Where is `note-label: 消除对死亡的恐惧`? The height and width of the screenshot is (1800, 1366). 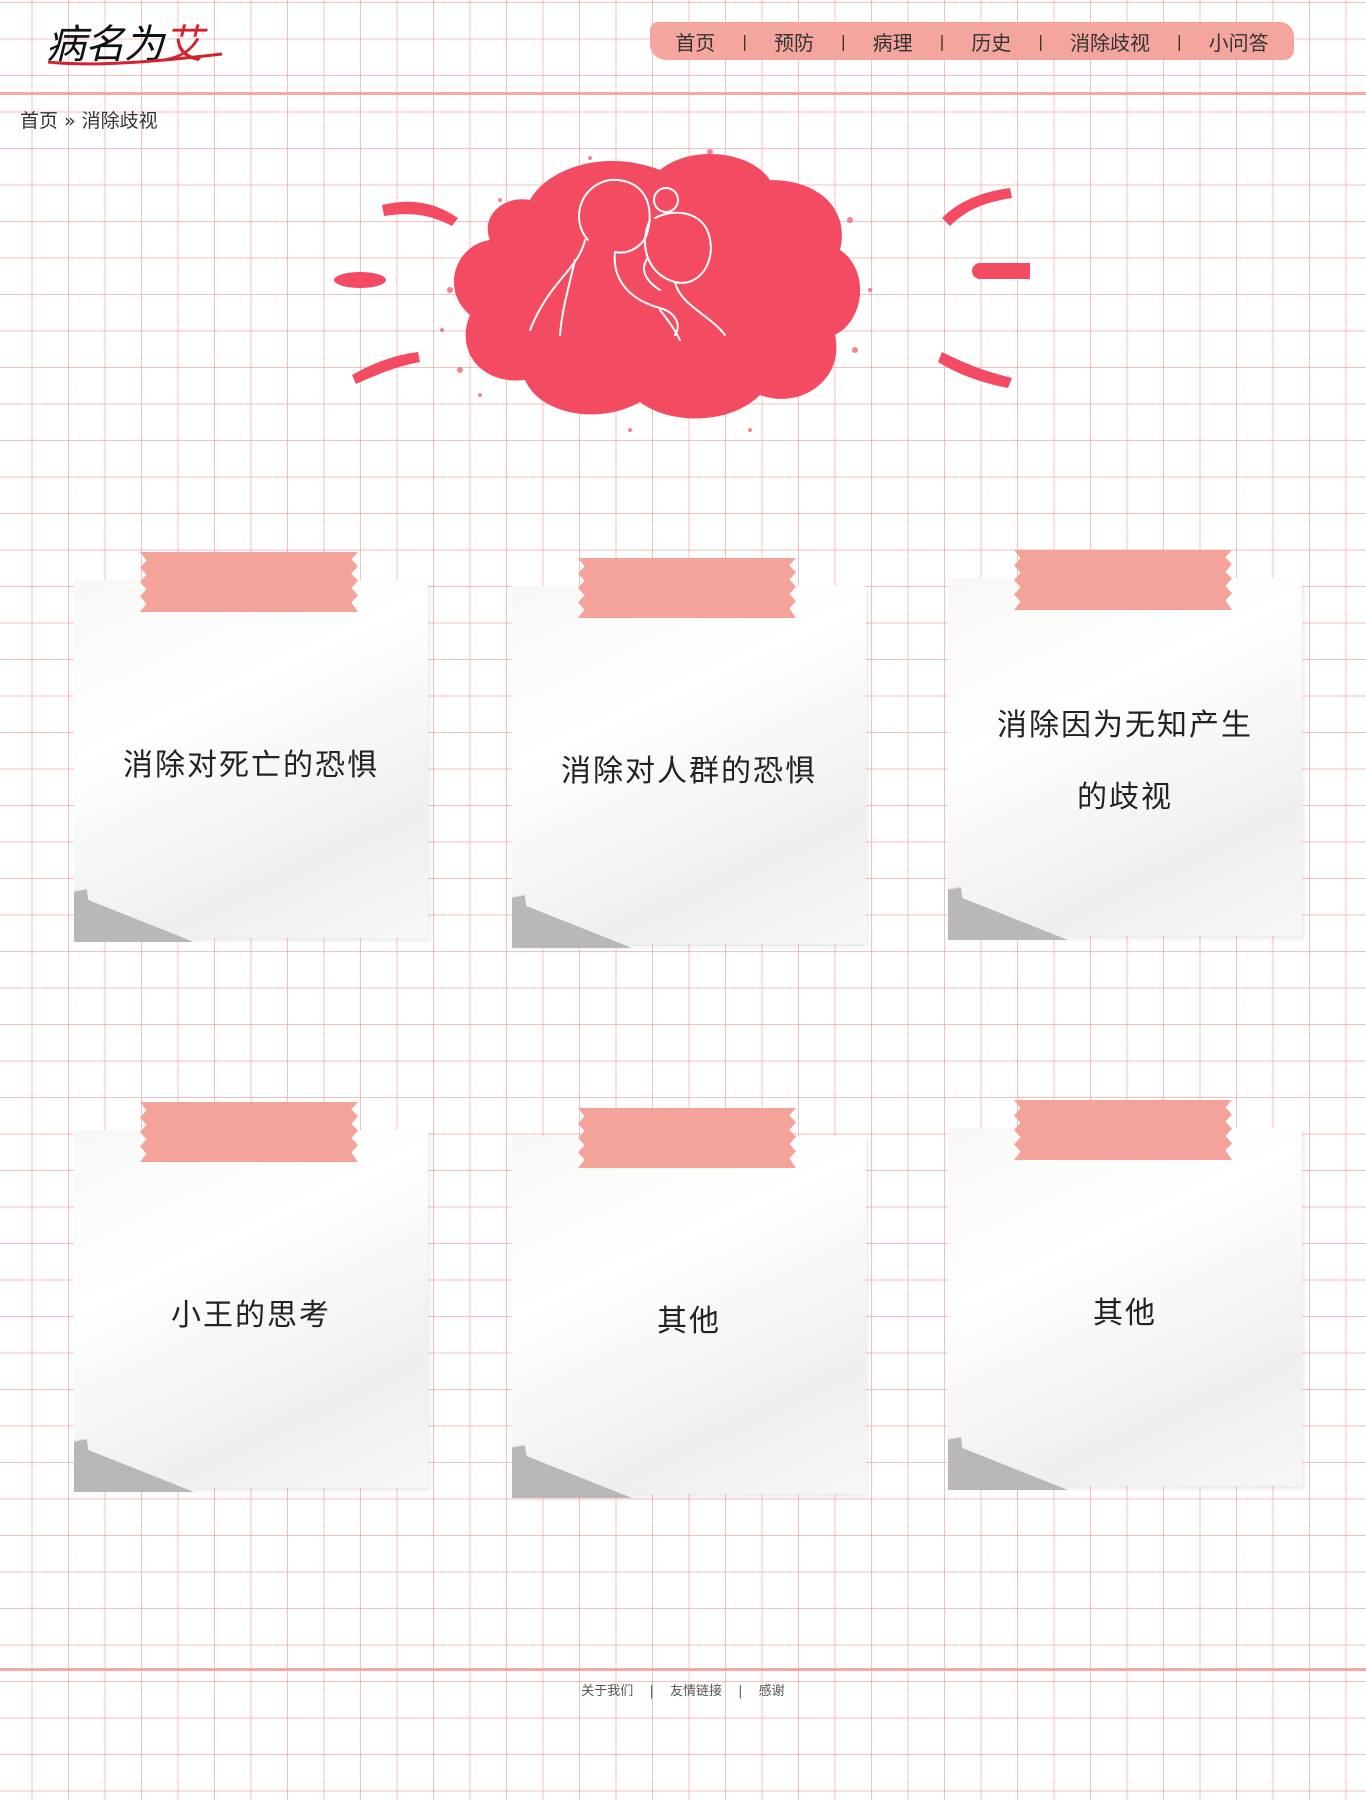
note-label: 消除对死亡的恐惧 is located at coordinates (251, 765).